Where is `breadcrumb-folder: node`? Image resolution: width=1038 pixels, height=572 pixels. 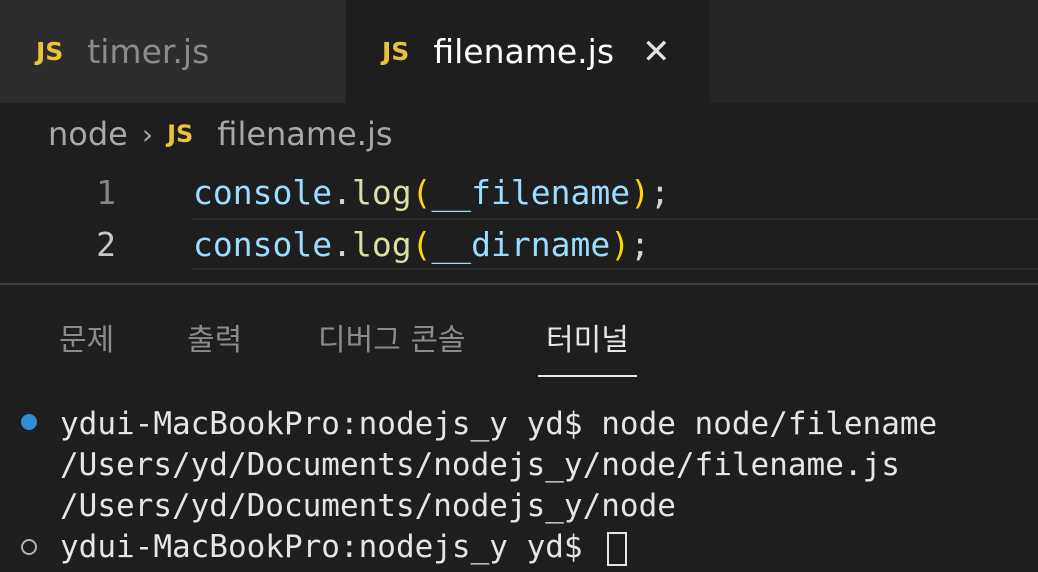
breadcrumb-folder: node is located at coordinates (88, 134).